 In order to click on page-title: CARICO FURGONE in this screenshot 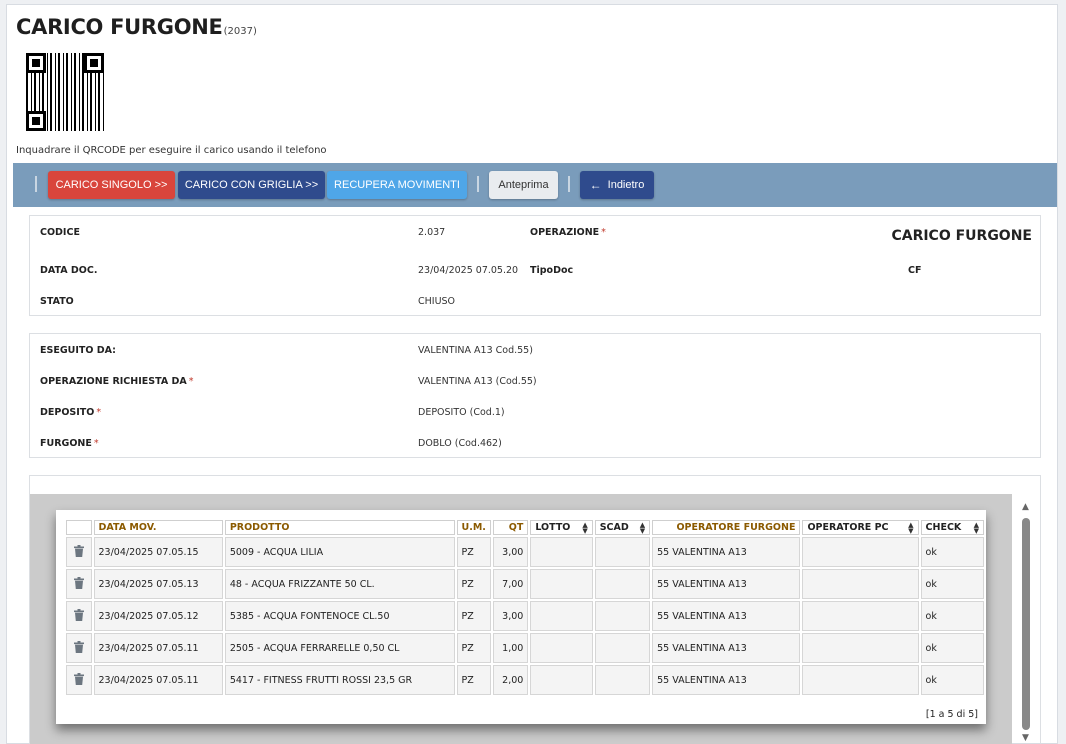, I will do `click(119, 27)`.